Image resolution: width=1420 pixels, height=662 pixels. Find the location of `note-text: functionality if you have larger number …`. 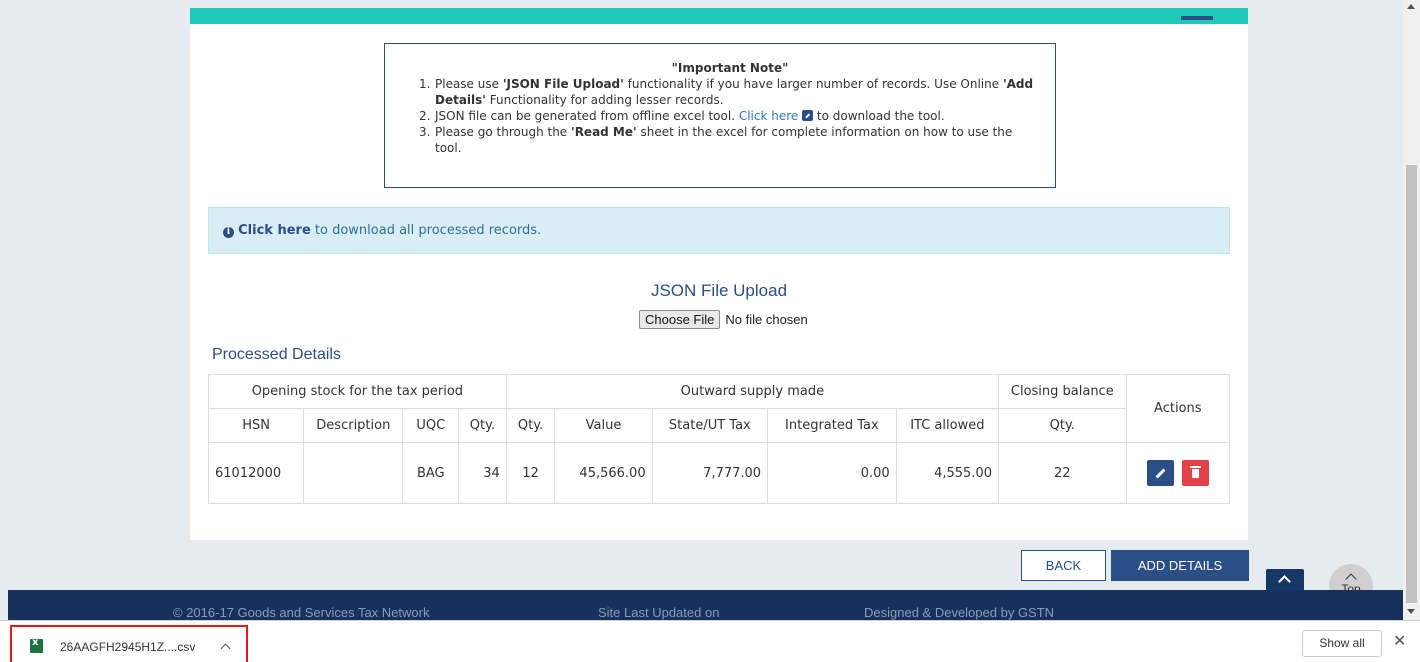

note-text: functionality if you have larger number … is located at coordinates (813, 84).